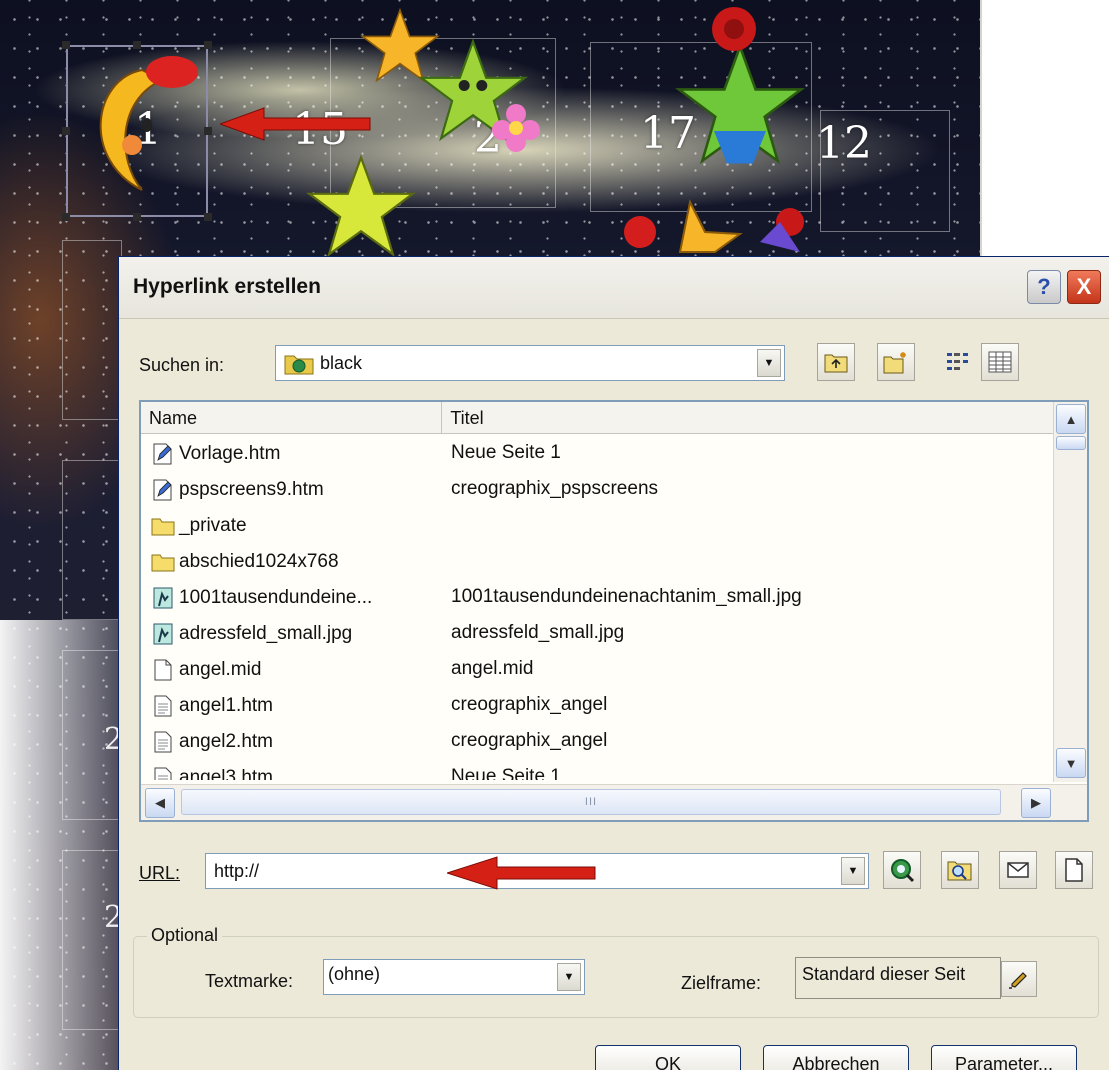  Describe the element at coordinates (597, 454) in the screenshot. I see `file-list-row: Vorlage.htm Neue Seite 1` at that location.